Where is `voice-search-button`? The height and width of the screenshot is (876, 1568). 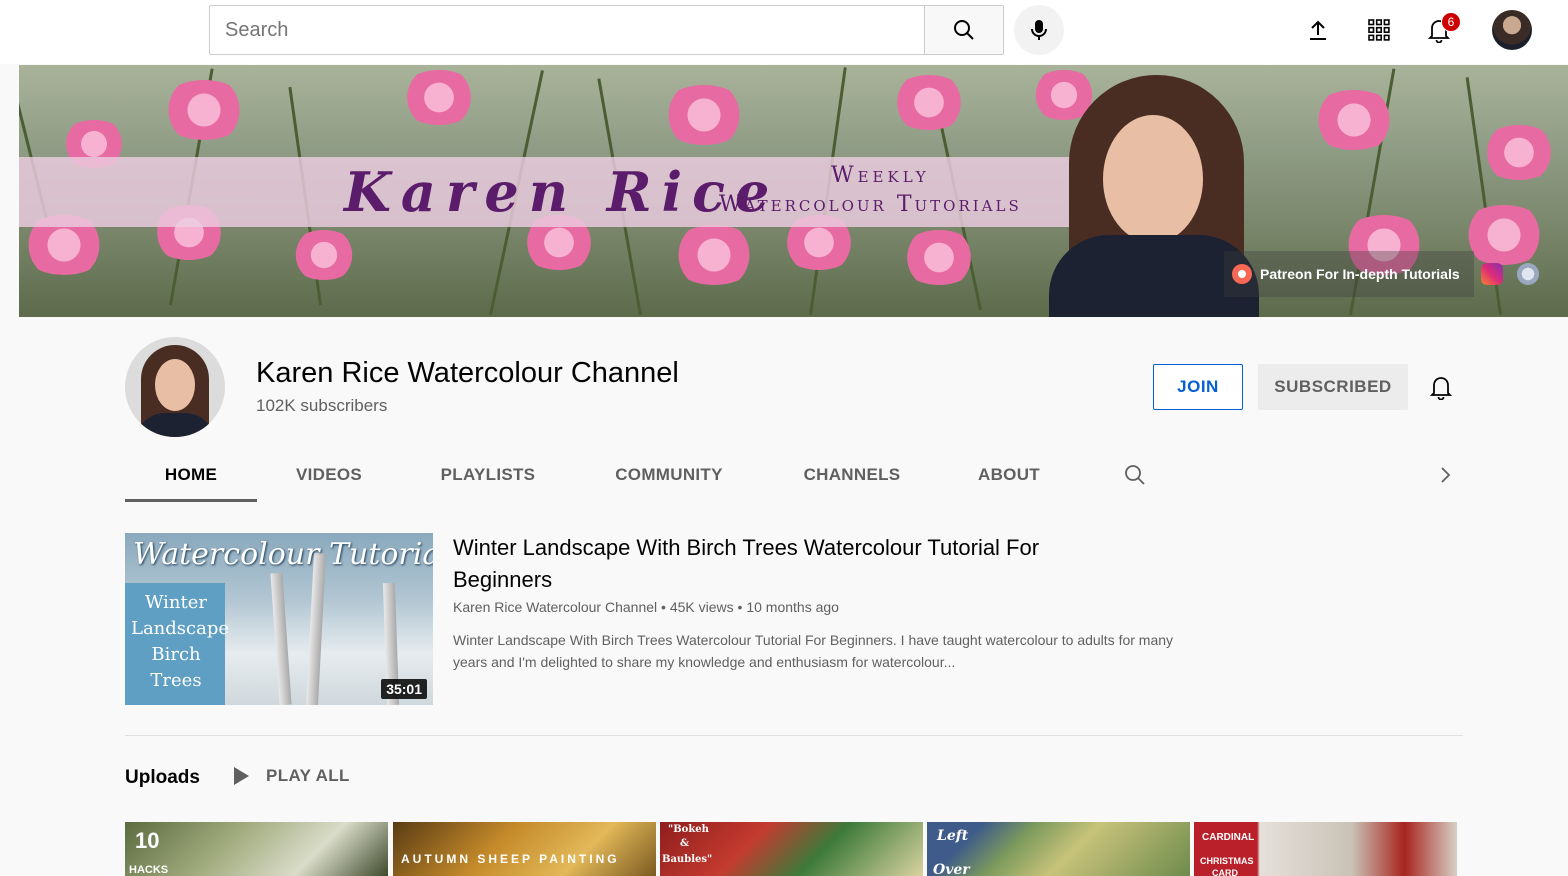 voice-search-button is located at coordinates (1039, 30).